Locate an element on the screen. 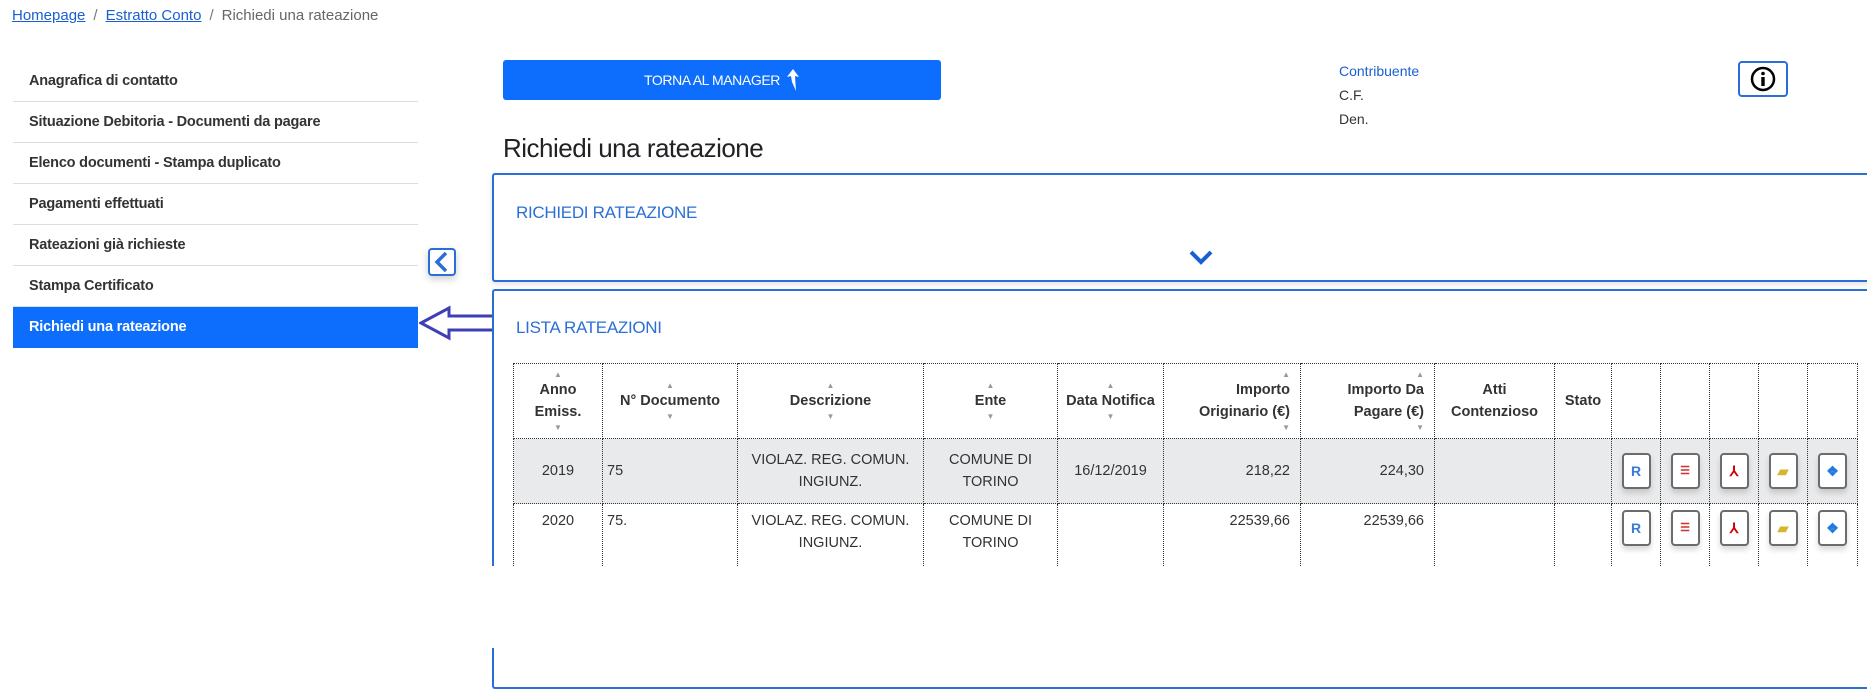  arrow-up-icon is located at coordinates (792, 80).